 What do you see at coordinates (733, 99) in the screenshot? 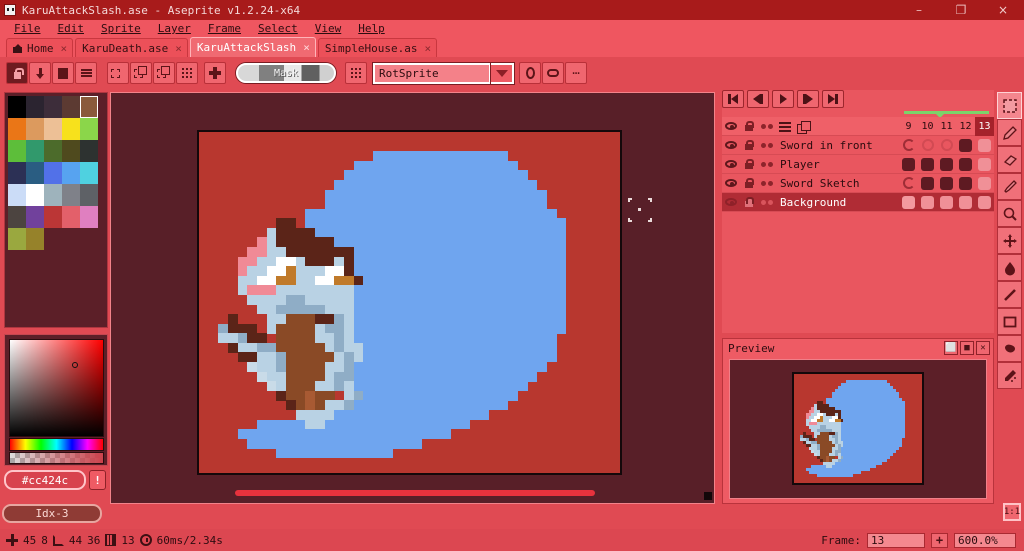
I see `go-to-first-frame-button` at bounding box center [733, 99].